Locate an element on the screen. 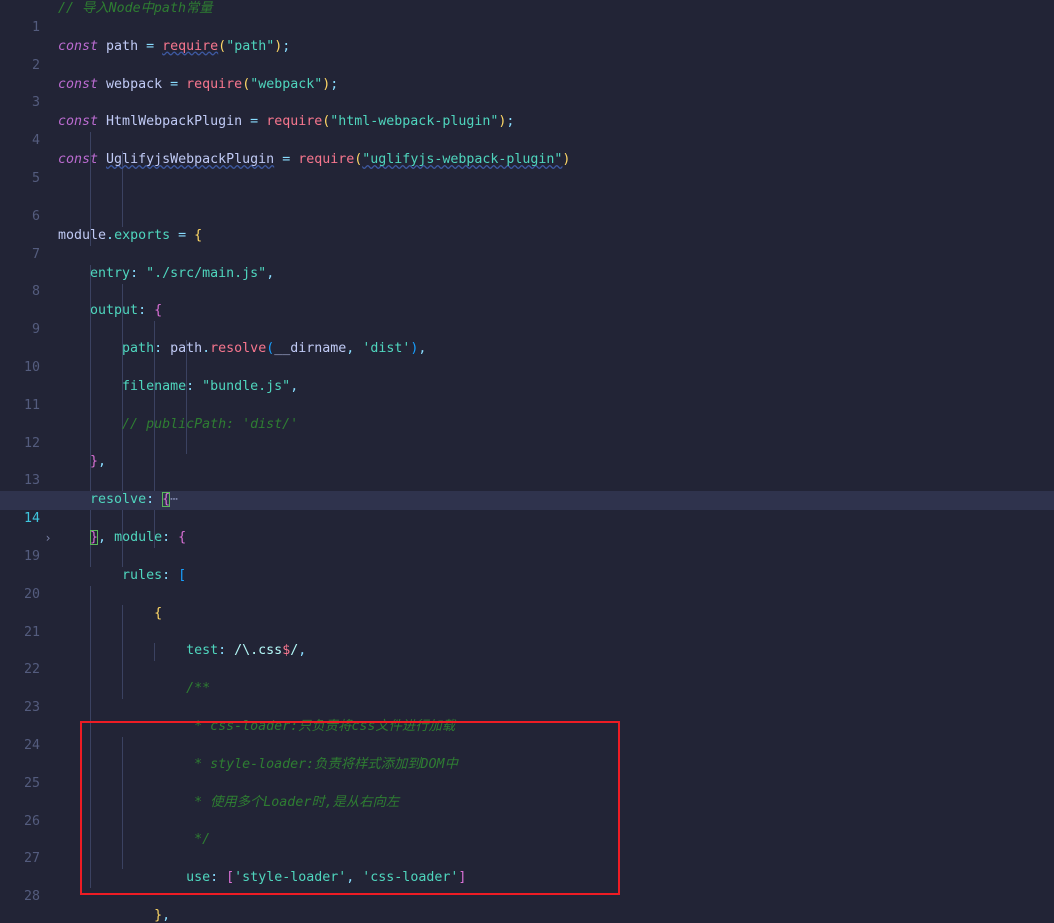  line-source: // 导入Node中path常量 is located at coordinates (135, 9).